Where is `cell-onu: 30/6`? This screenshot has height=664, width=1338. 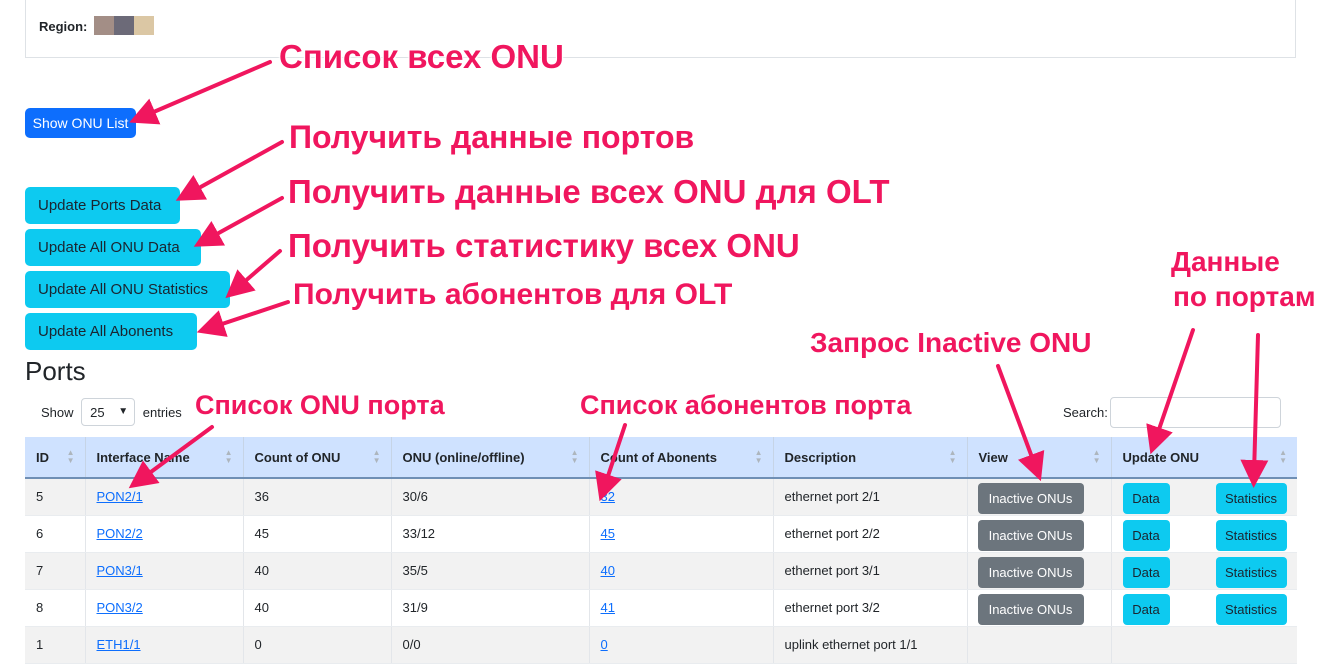 cell-onu: 30/6 is located at coordinates (489, 497).